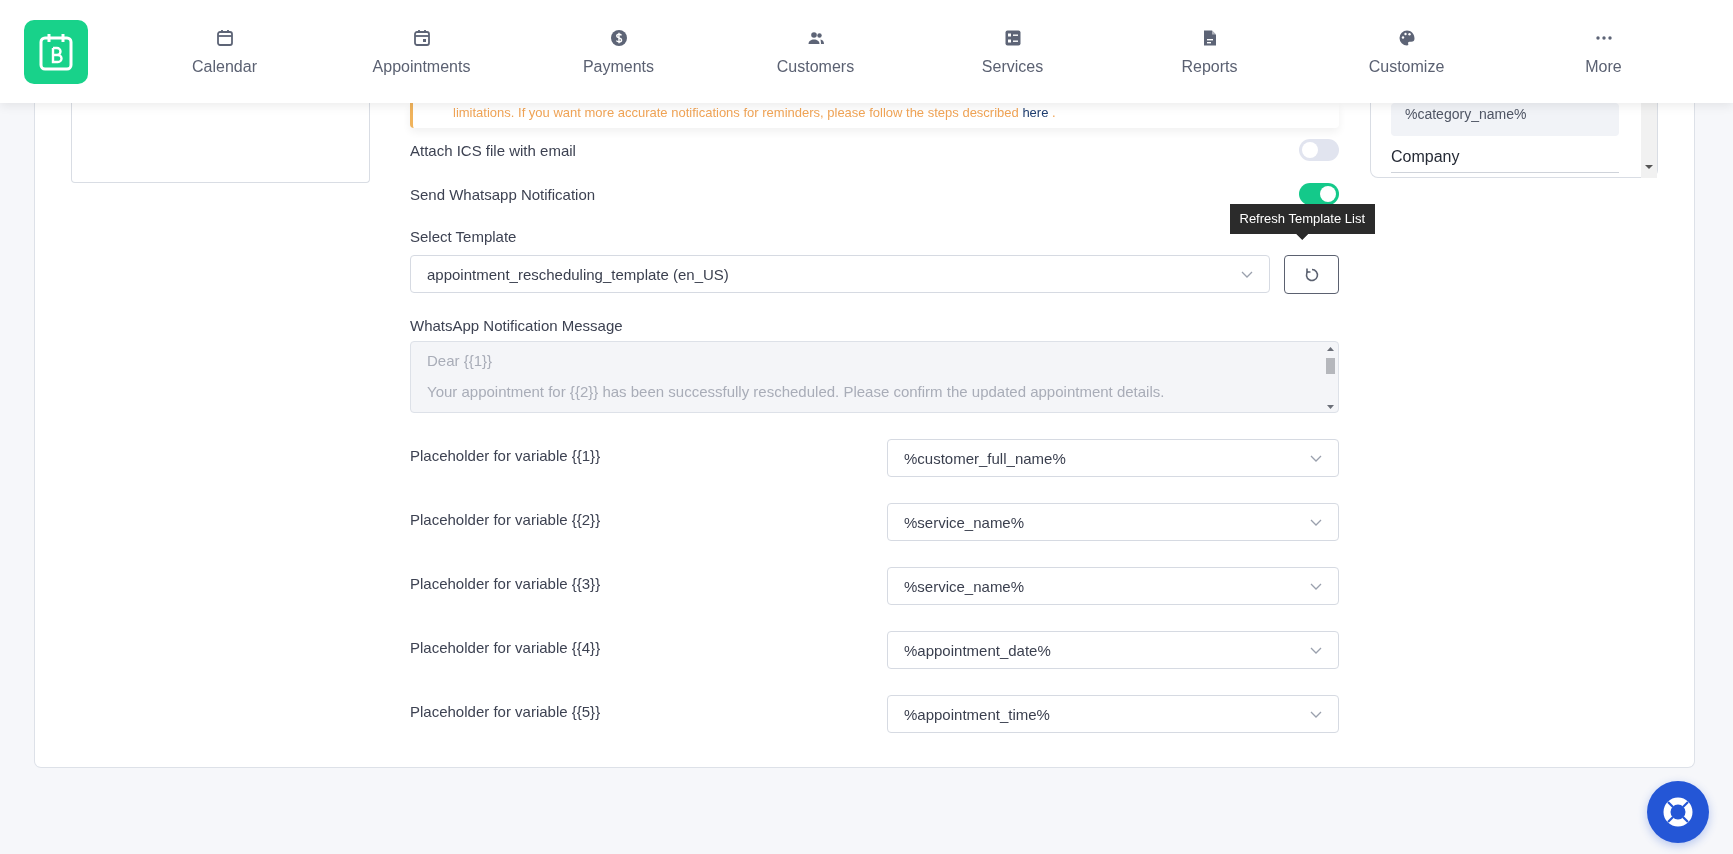  Describe the element at coordinates (840, 274) in the screenshot. I see `template-select: appointment_rescheduling_template (en_US)` at that location.